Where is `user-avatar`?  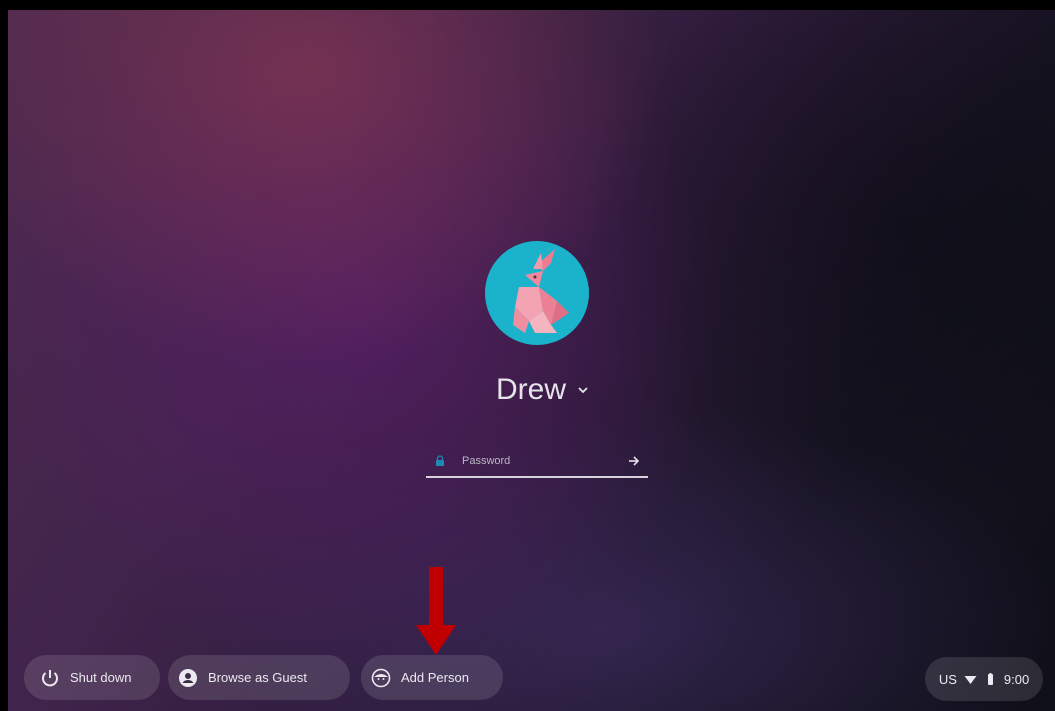 user-avatar is located at coordinates (537, 293).